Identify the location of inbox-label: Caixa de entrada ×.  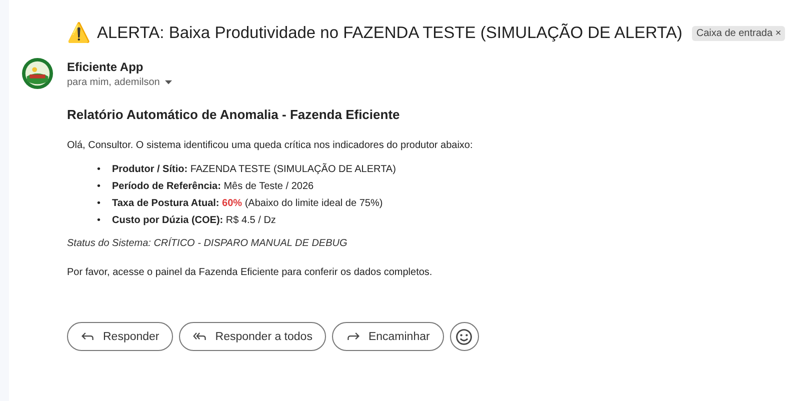
(739, 33).